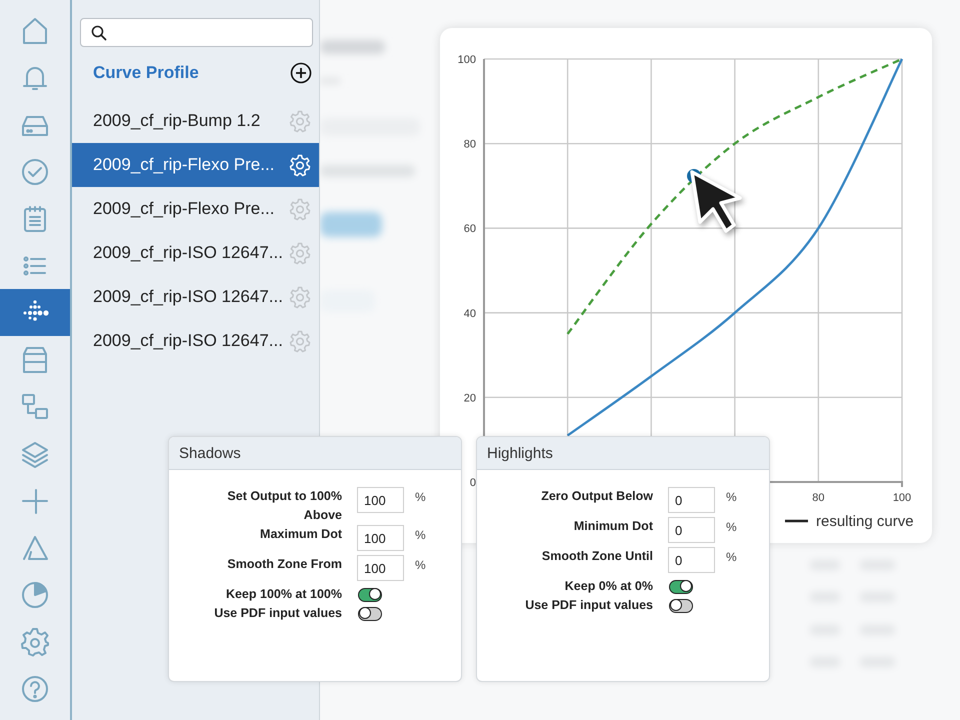 This screenshot has width=960, height=720. Describe the element at coordinates (35, 312) in the screenshot. I see `nav-button` at that location.